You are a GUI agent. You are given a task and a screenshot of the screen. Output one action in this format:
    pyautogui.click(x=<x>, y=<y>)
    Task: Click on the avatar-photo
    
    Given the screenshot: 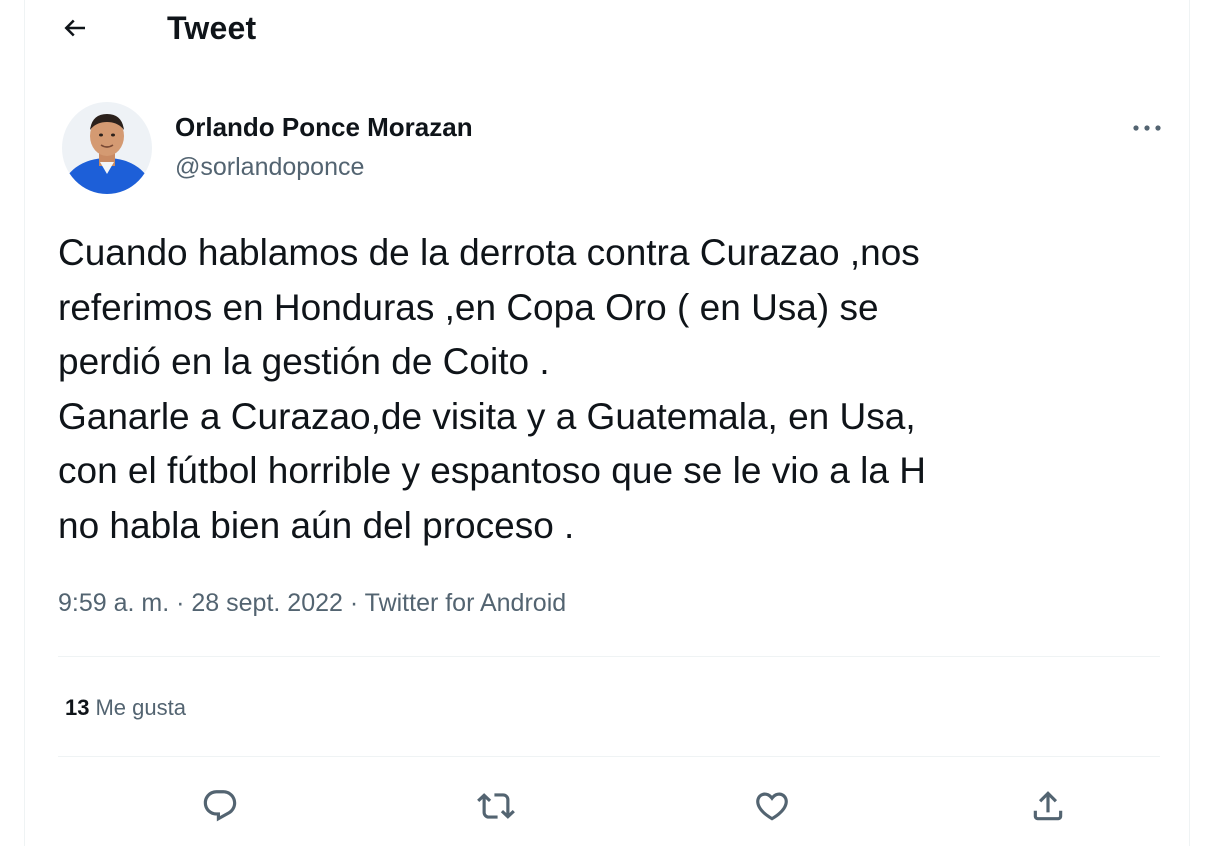 What is the action you would take?
    pyautogui.click(x=107, y=148)
    